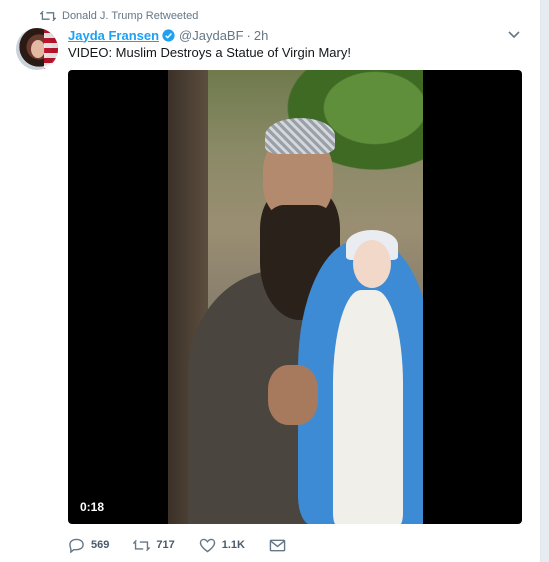 The image size is (549, 562). I want to click on retweet-context: Donald J. Trump Retweeted, so click(119, 16).